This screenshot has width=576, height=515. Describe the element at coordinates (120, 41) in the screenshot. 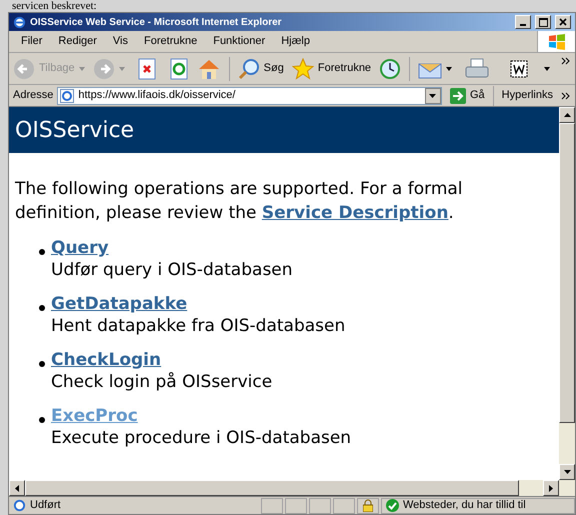

I see `menu-item: Vis` at that location.